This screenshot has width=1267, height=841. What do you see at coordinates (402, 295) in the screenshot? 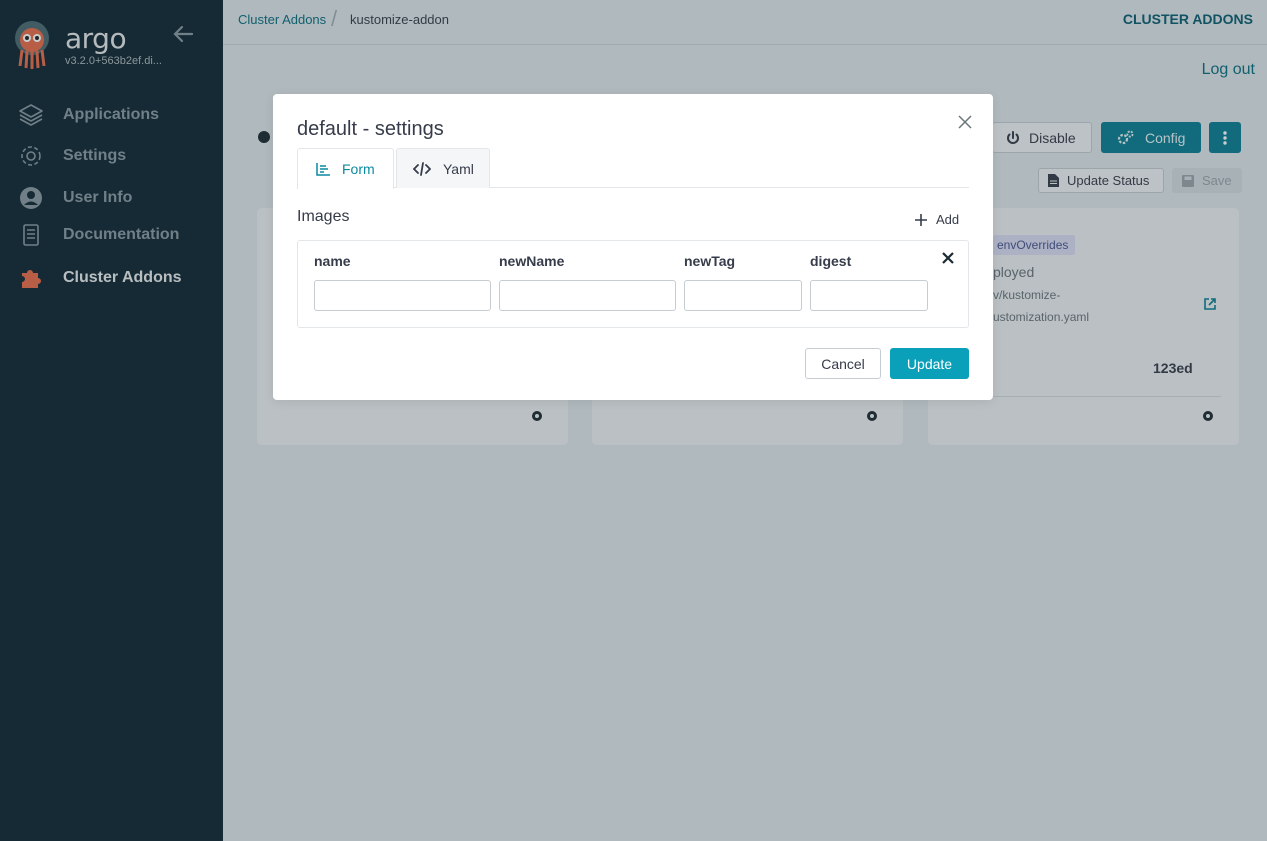
I see `name-input` at bounding box center [402, 295].